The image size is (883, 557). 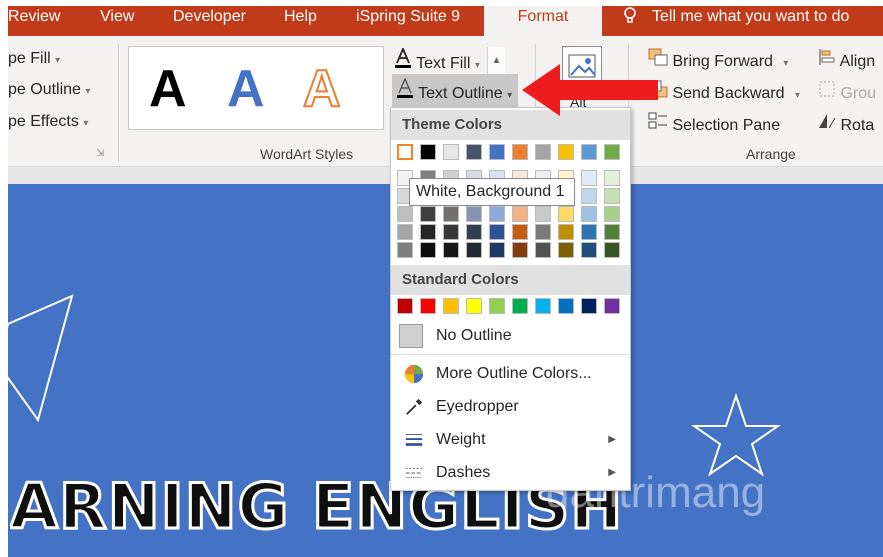 I want to click on eyedropper-item: Eyedropper, so click(x=511, y=407).